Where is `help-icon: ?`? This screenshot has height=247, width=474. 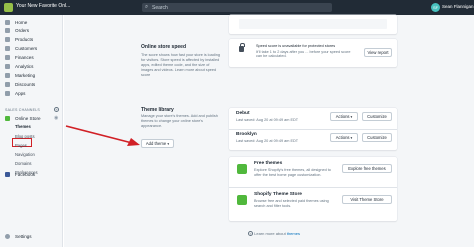
help-icon: ? is located at coordinates (250, 234).